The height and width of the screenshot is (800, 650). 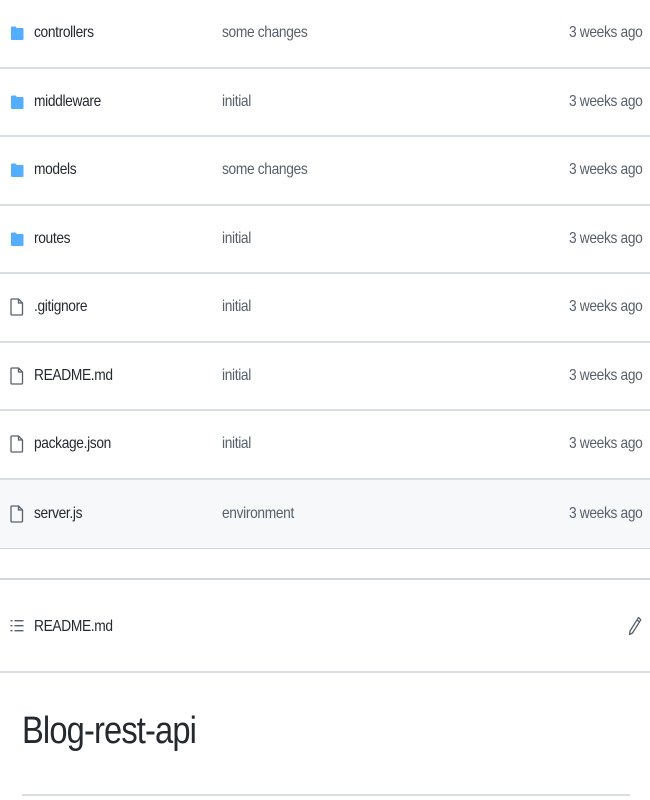 What do you see at coordinates (326, 795) in the screenshot?
I see `heading-divider` at bounding box center [326, 795].